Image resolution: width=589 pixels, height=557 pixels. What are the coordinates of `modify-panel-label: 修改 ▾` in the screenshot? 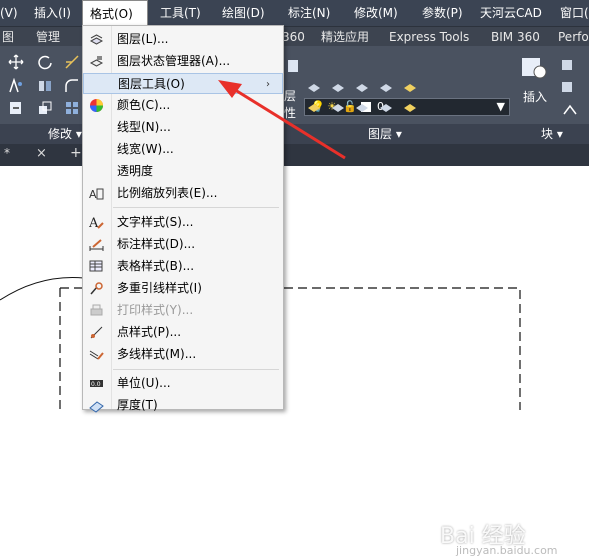 It's located at (65, 134).